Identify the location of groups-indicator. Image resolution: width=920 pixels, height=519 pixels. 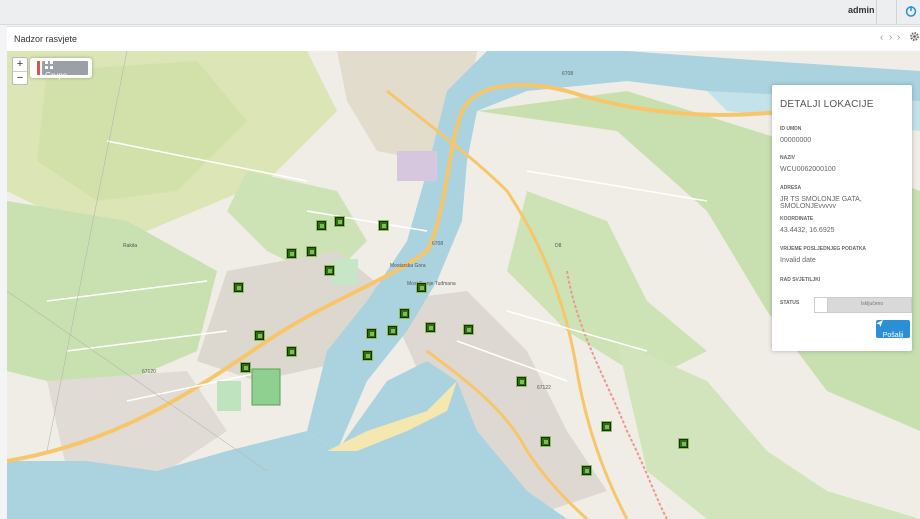
(38, 68).